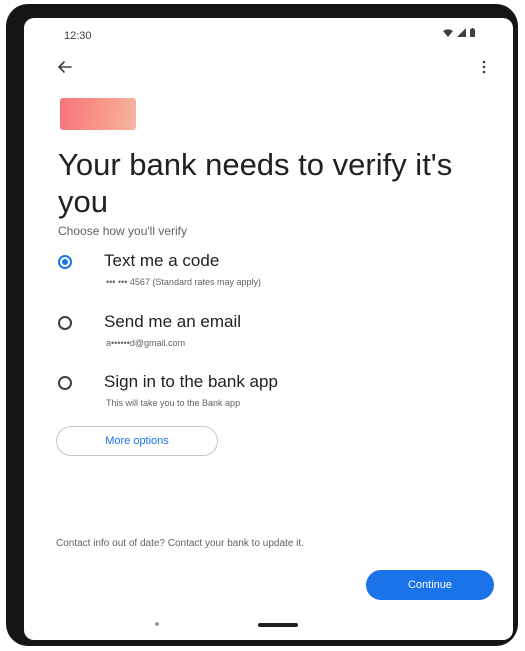 This screenshot has height=651, width=525. I want to click on system-nav-bar, so click(268, 626).